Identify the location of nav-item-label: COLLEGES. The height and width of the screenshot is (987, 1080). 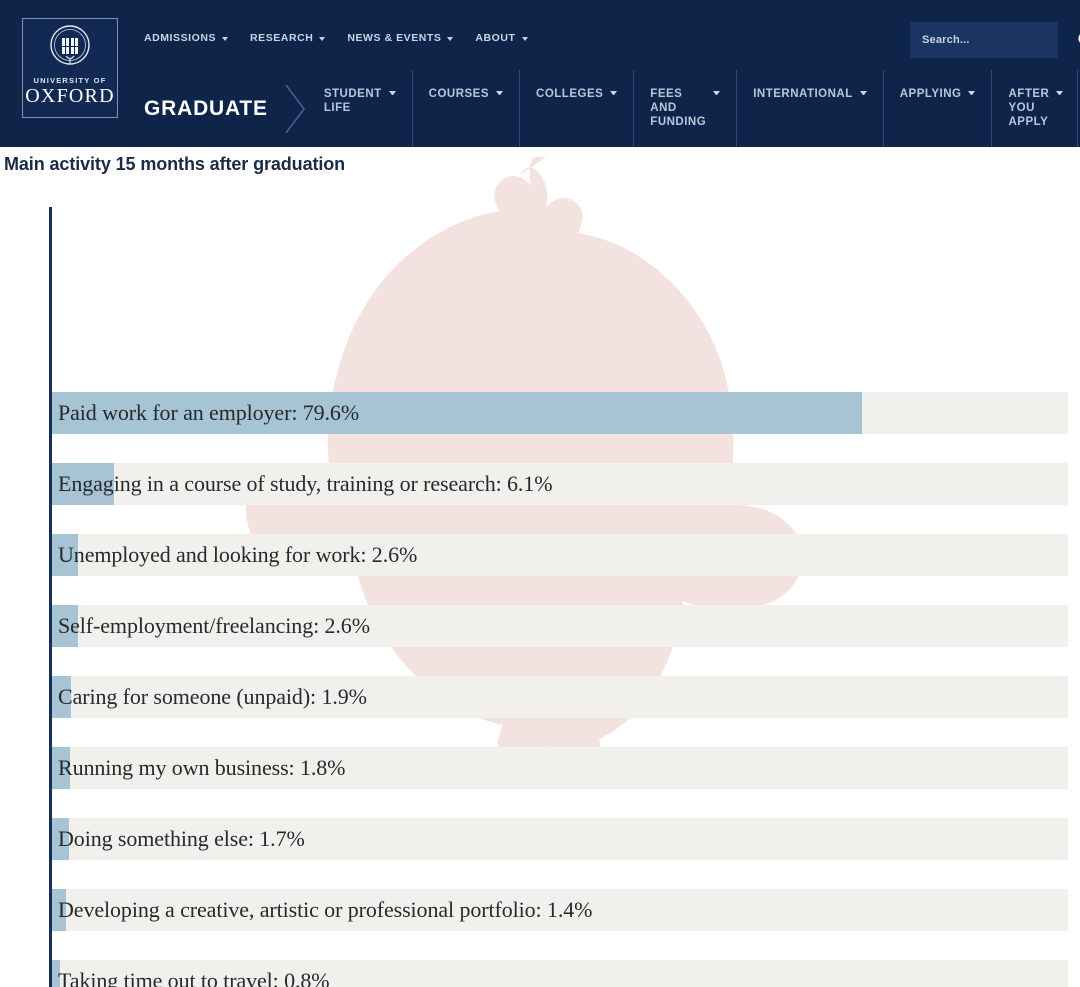
(570, 94).